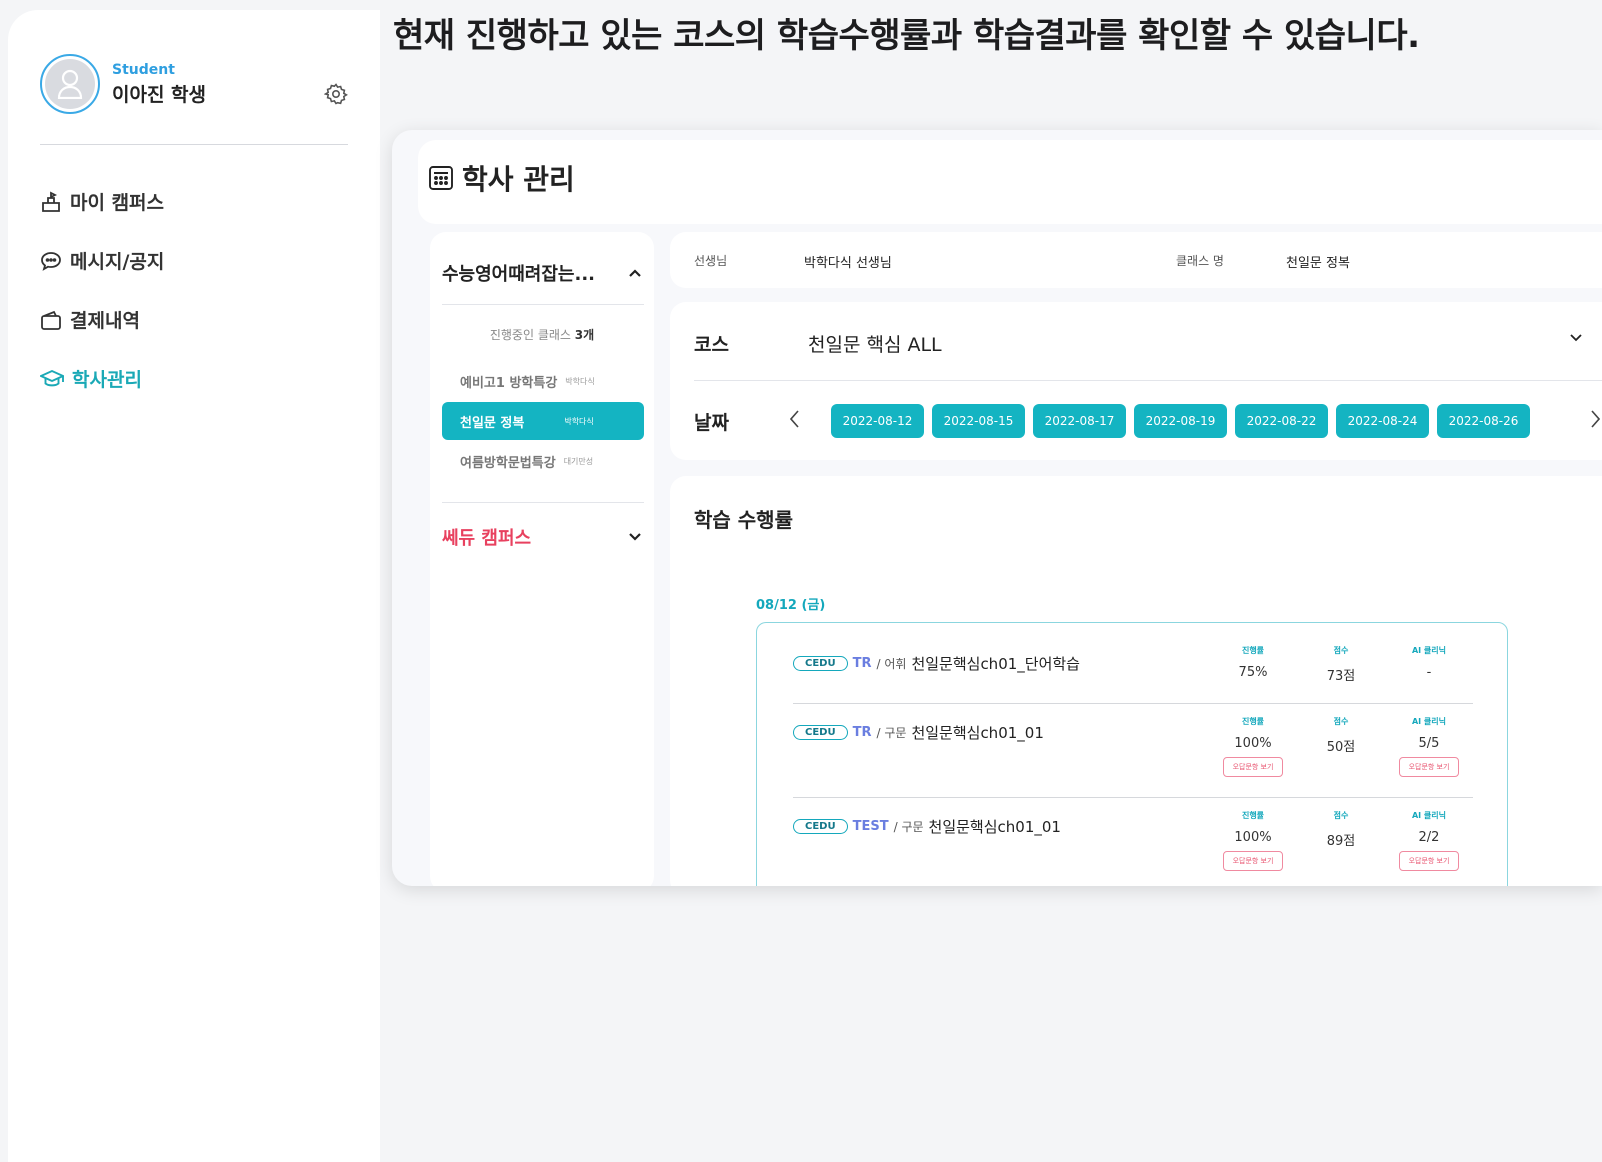 This screenshot has width=1602, height=1162. Describe the element at coordinates (51, 261) in the screenshot. I see `message-icon` at that location.